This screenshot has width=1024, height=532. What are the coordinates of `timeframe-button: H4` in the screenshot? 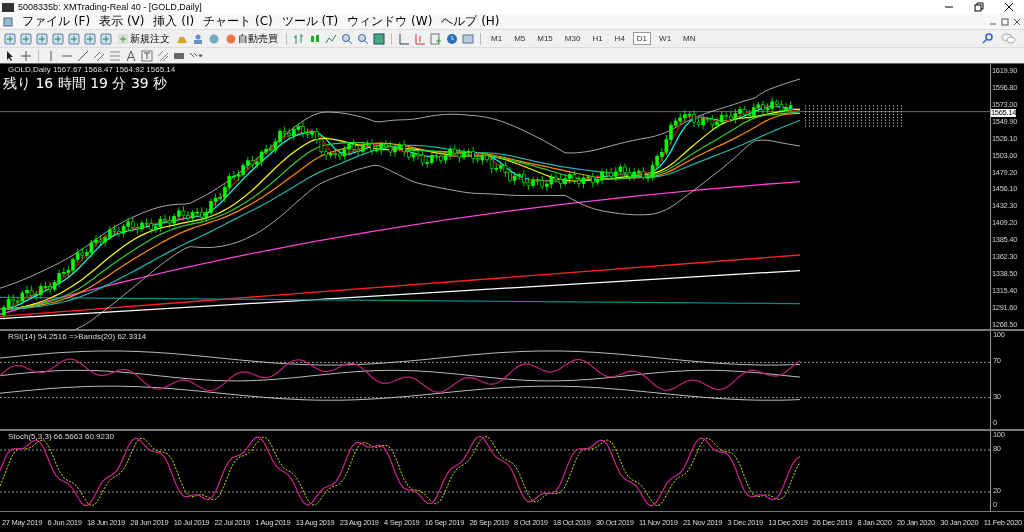 It's located at (619, 38).